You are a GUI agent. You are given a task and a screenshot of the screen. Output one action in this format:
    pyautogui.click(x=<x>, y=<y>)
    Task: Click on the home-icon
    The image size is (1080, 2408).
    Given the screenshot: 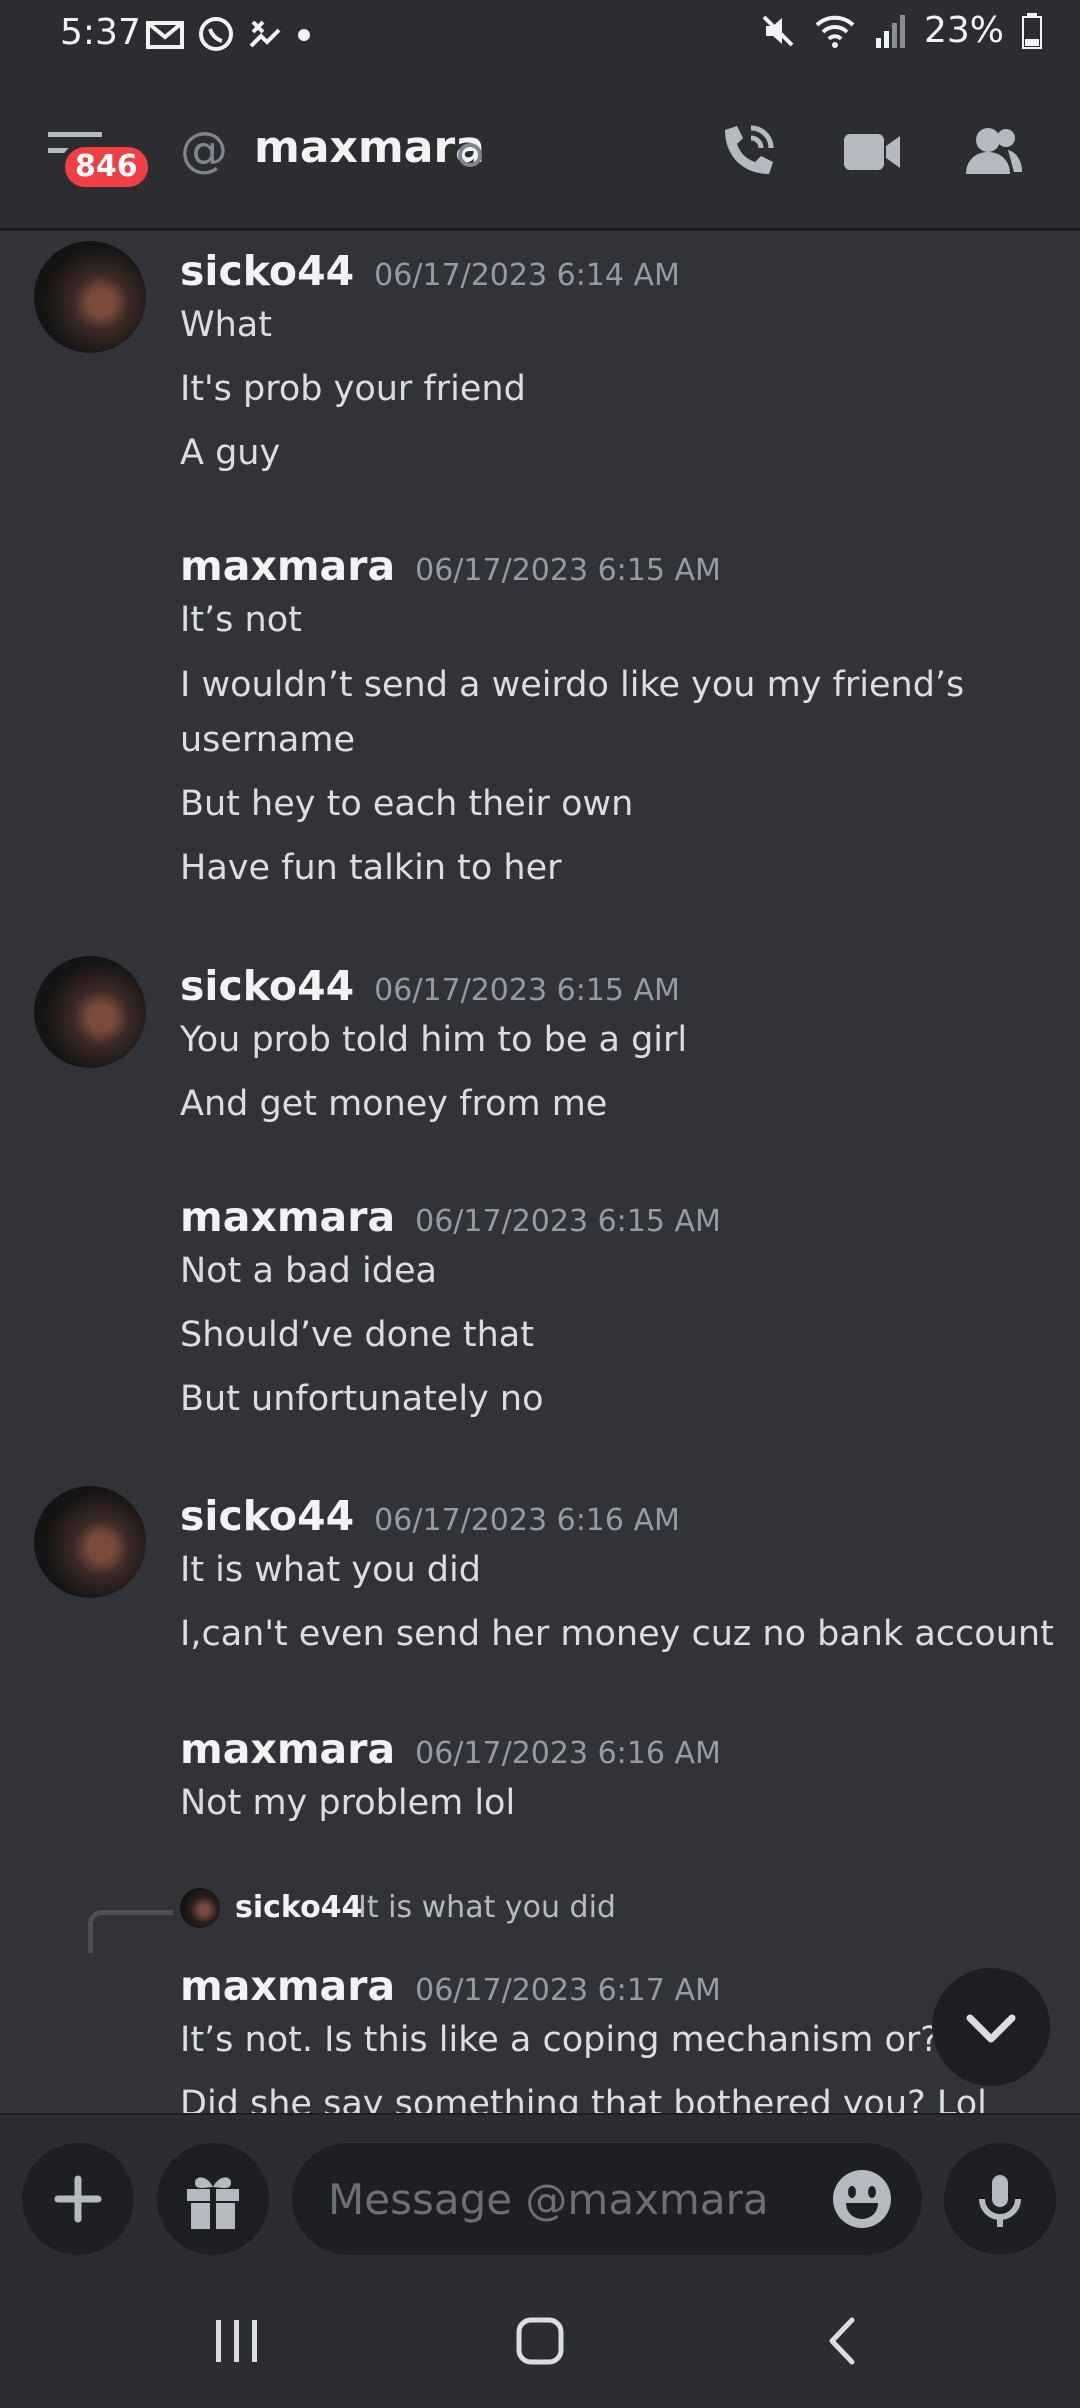 What is the action you would take?
    pyautogui.click(x=540, y=2341)
    